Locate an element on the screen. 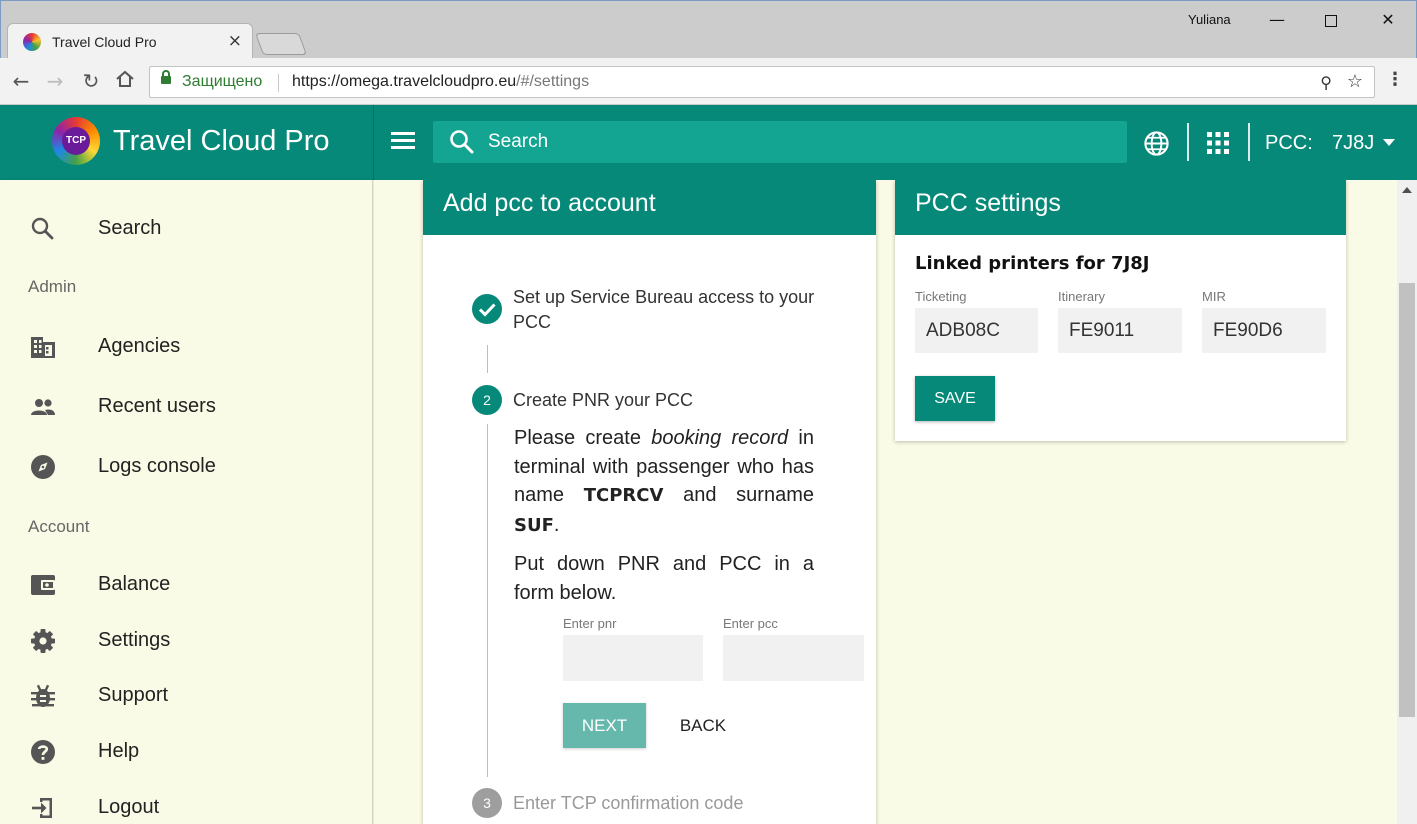 The width and height of the screenshot is (1417, 824). sidebar-item-search: Search is located at coordinates (186, 228).